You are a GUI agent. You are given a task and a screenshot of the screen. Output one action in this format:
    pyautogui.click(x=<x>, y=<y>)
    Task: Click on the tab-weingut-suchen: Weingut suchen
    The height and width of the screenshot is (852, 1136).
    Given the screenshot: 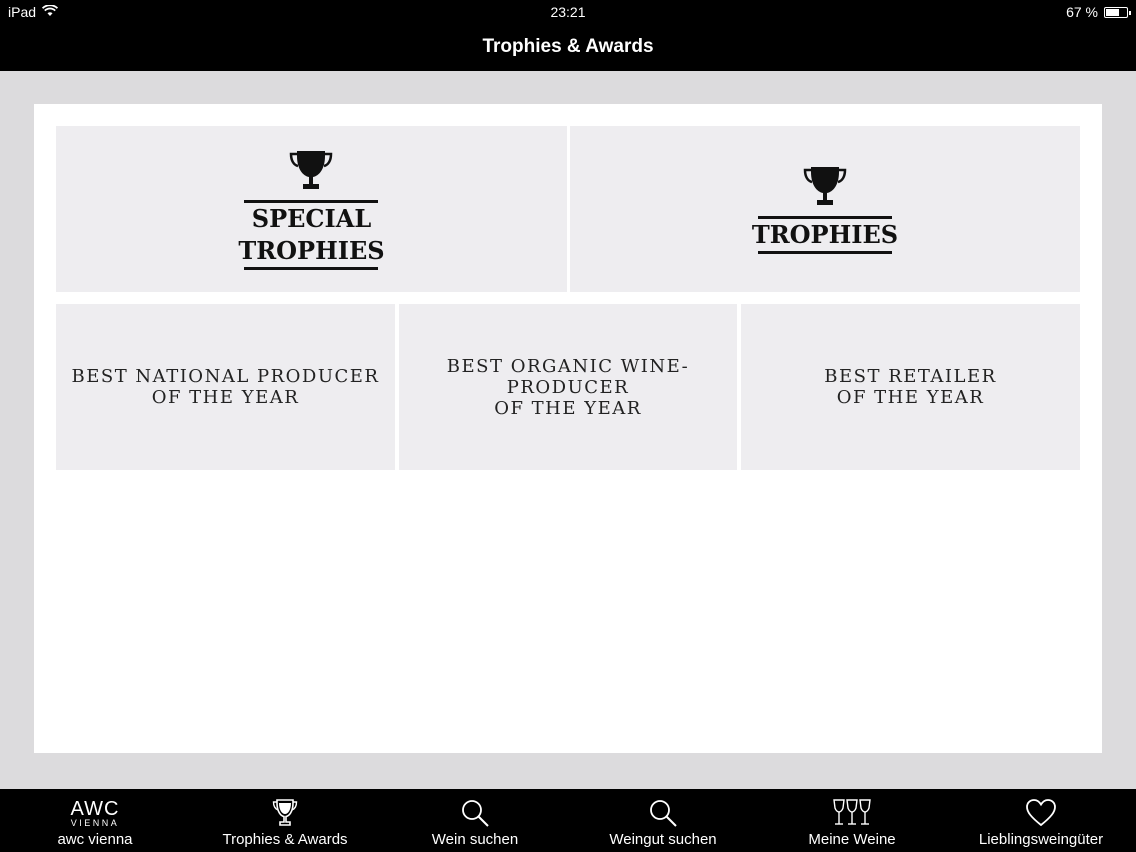 What is the action you would take?
    pyautogui.click(x=663, y=820)
    